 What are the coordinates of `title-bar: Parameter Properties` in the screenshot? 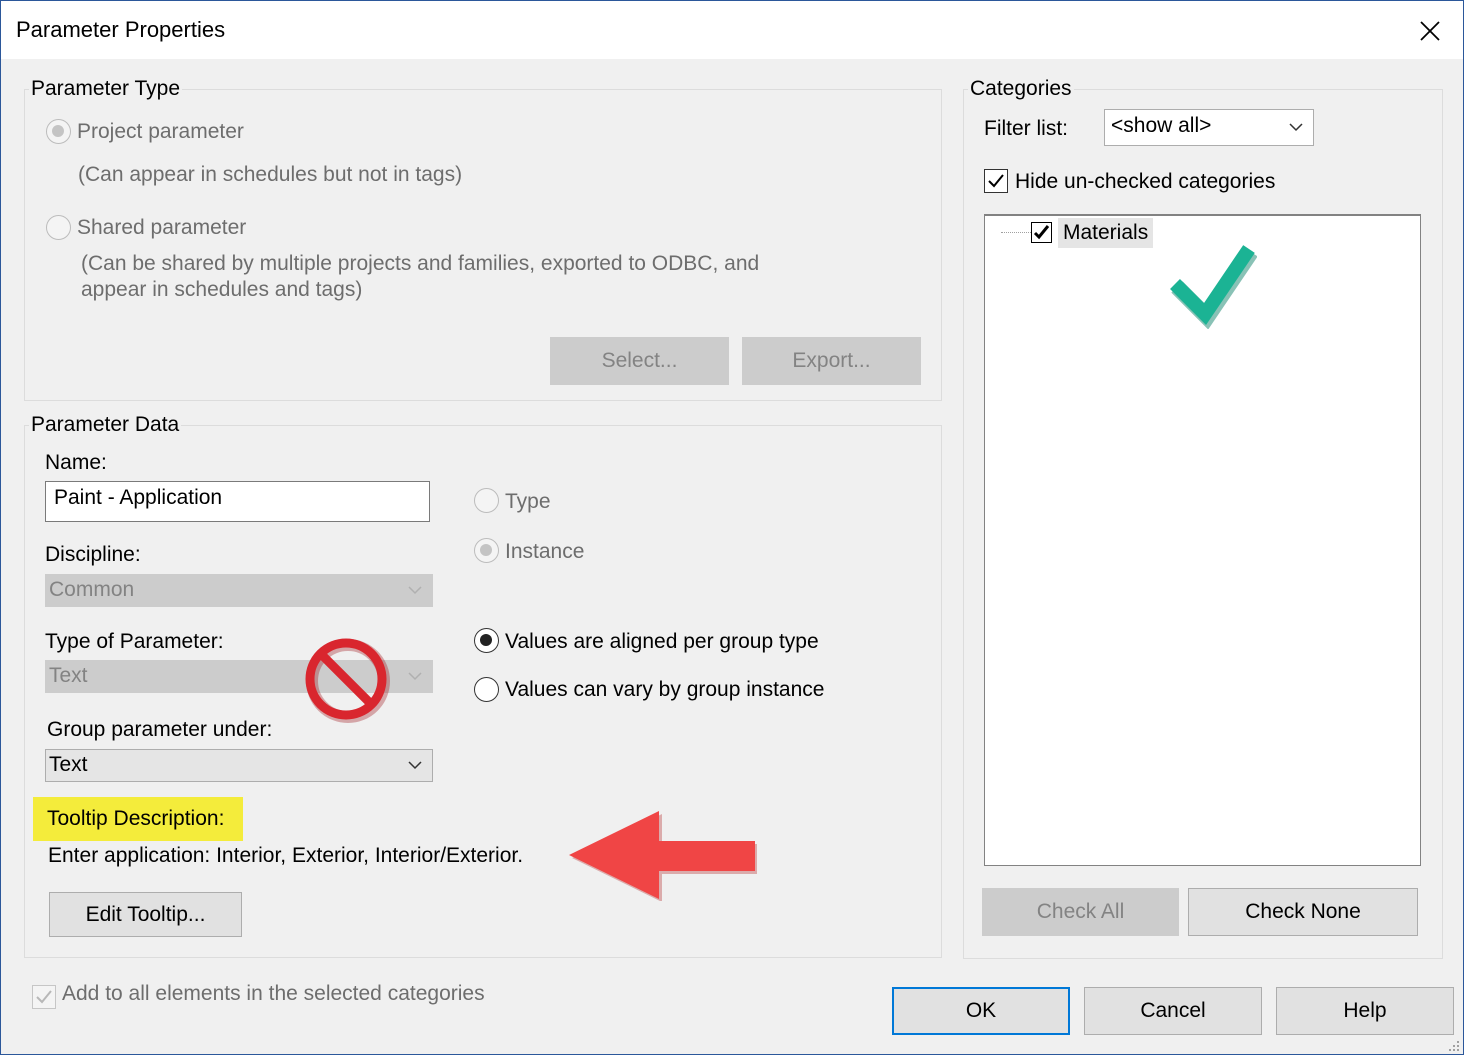 It's located at (732, 30).